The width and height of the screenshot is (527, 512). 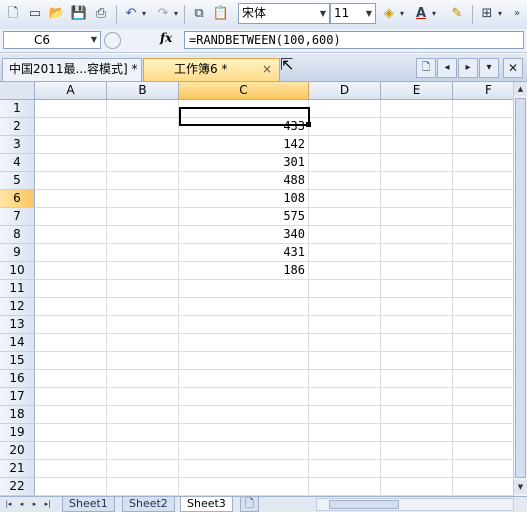 I want to click on undo-dropdown: ▾, so click(x=144, y=14).